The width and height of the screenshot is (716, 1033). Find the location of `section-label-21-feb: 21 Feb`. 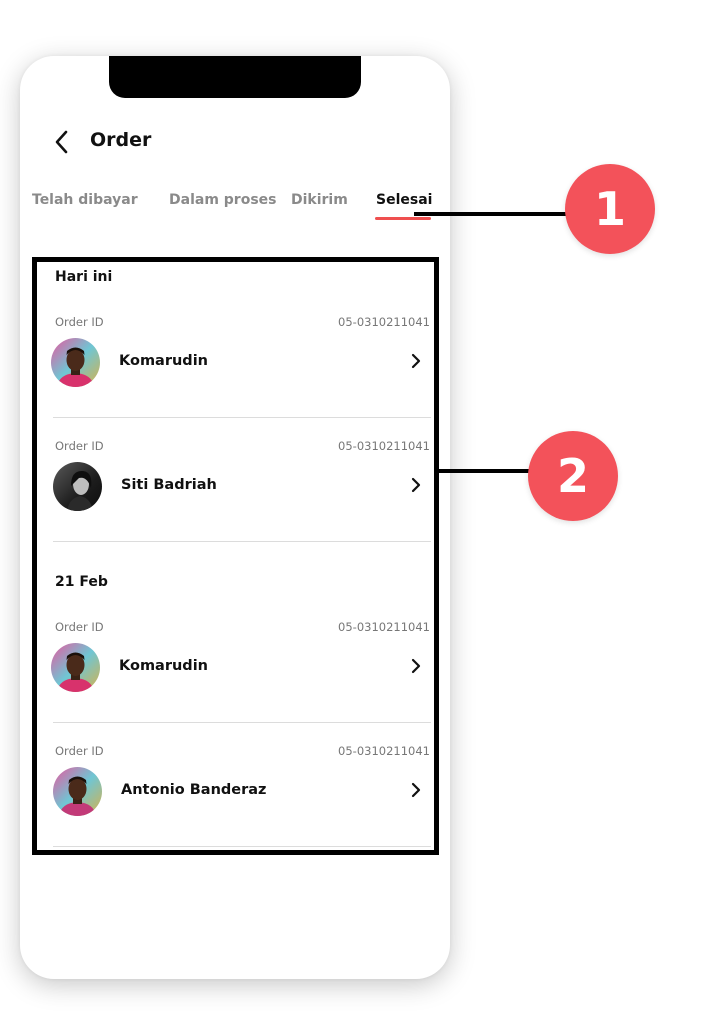

section-label-21-feb: 21 Feb is located at coordinates (81, 582).